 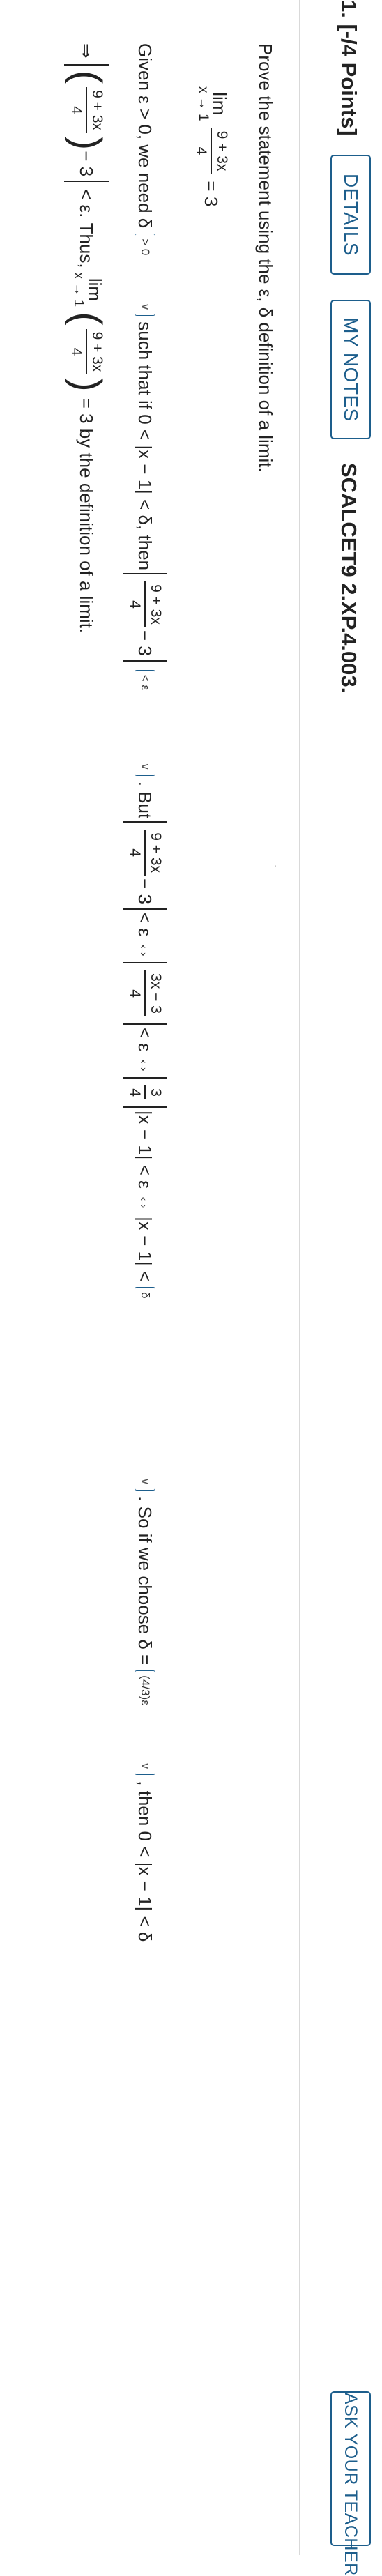 What do you see at coordinates (145, 275) in the screenshot?
I see `delta-condition-dropdown: > 0 ∨` at bounding box center [145, 275].